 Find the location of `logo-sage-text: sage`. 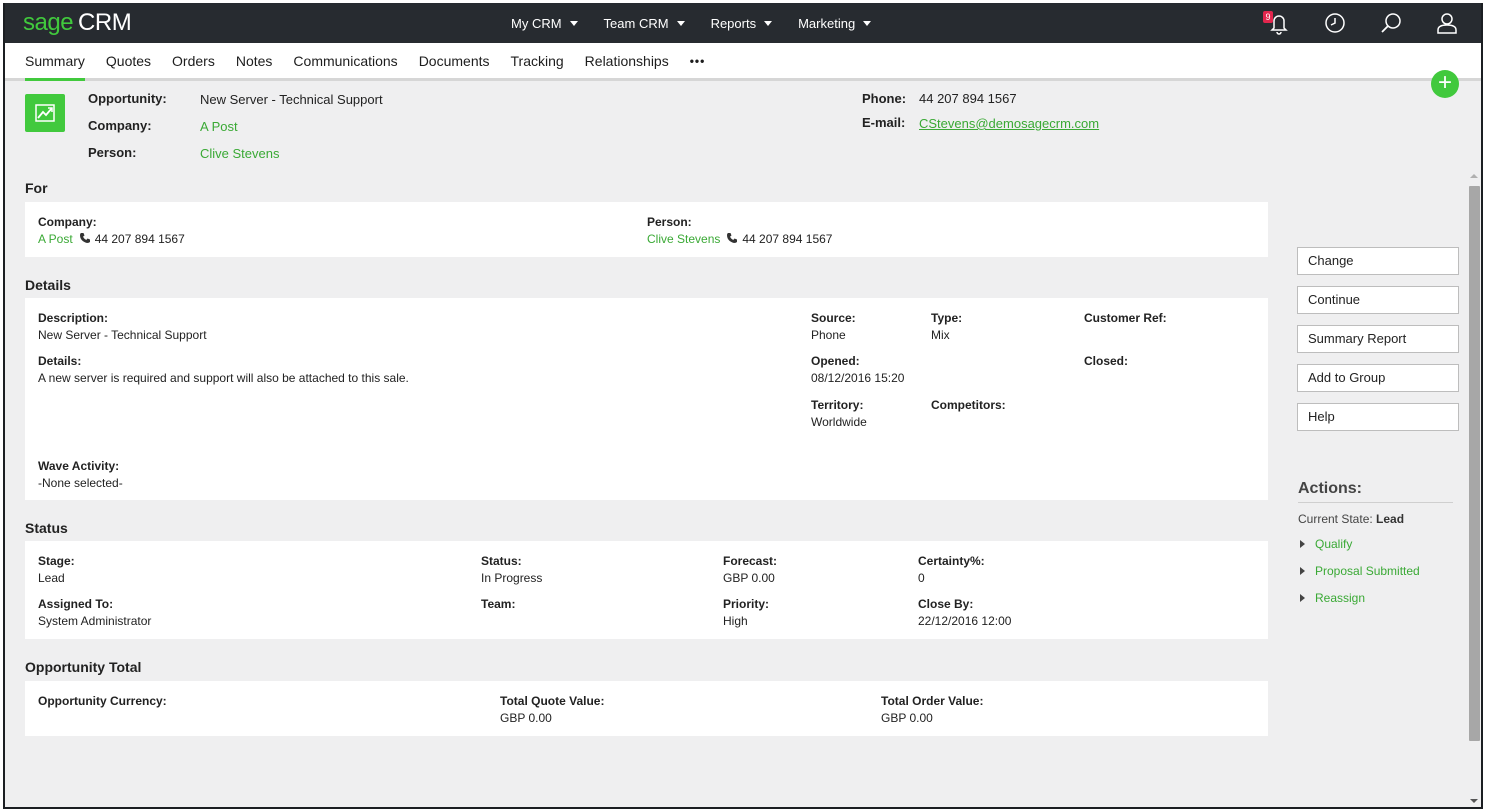

logo-sage-text: sage is located at coordinates (48, 22).